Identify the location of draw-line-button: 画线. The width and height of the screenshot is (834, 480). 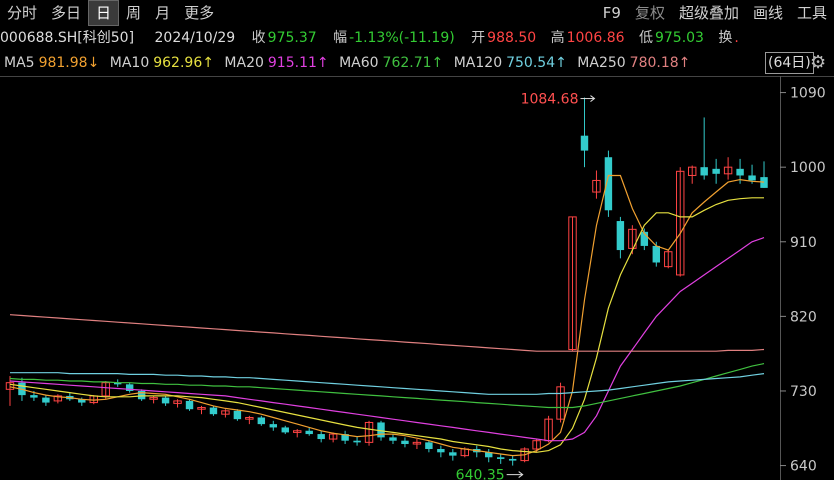
(768, 13).